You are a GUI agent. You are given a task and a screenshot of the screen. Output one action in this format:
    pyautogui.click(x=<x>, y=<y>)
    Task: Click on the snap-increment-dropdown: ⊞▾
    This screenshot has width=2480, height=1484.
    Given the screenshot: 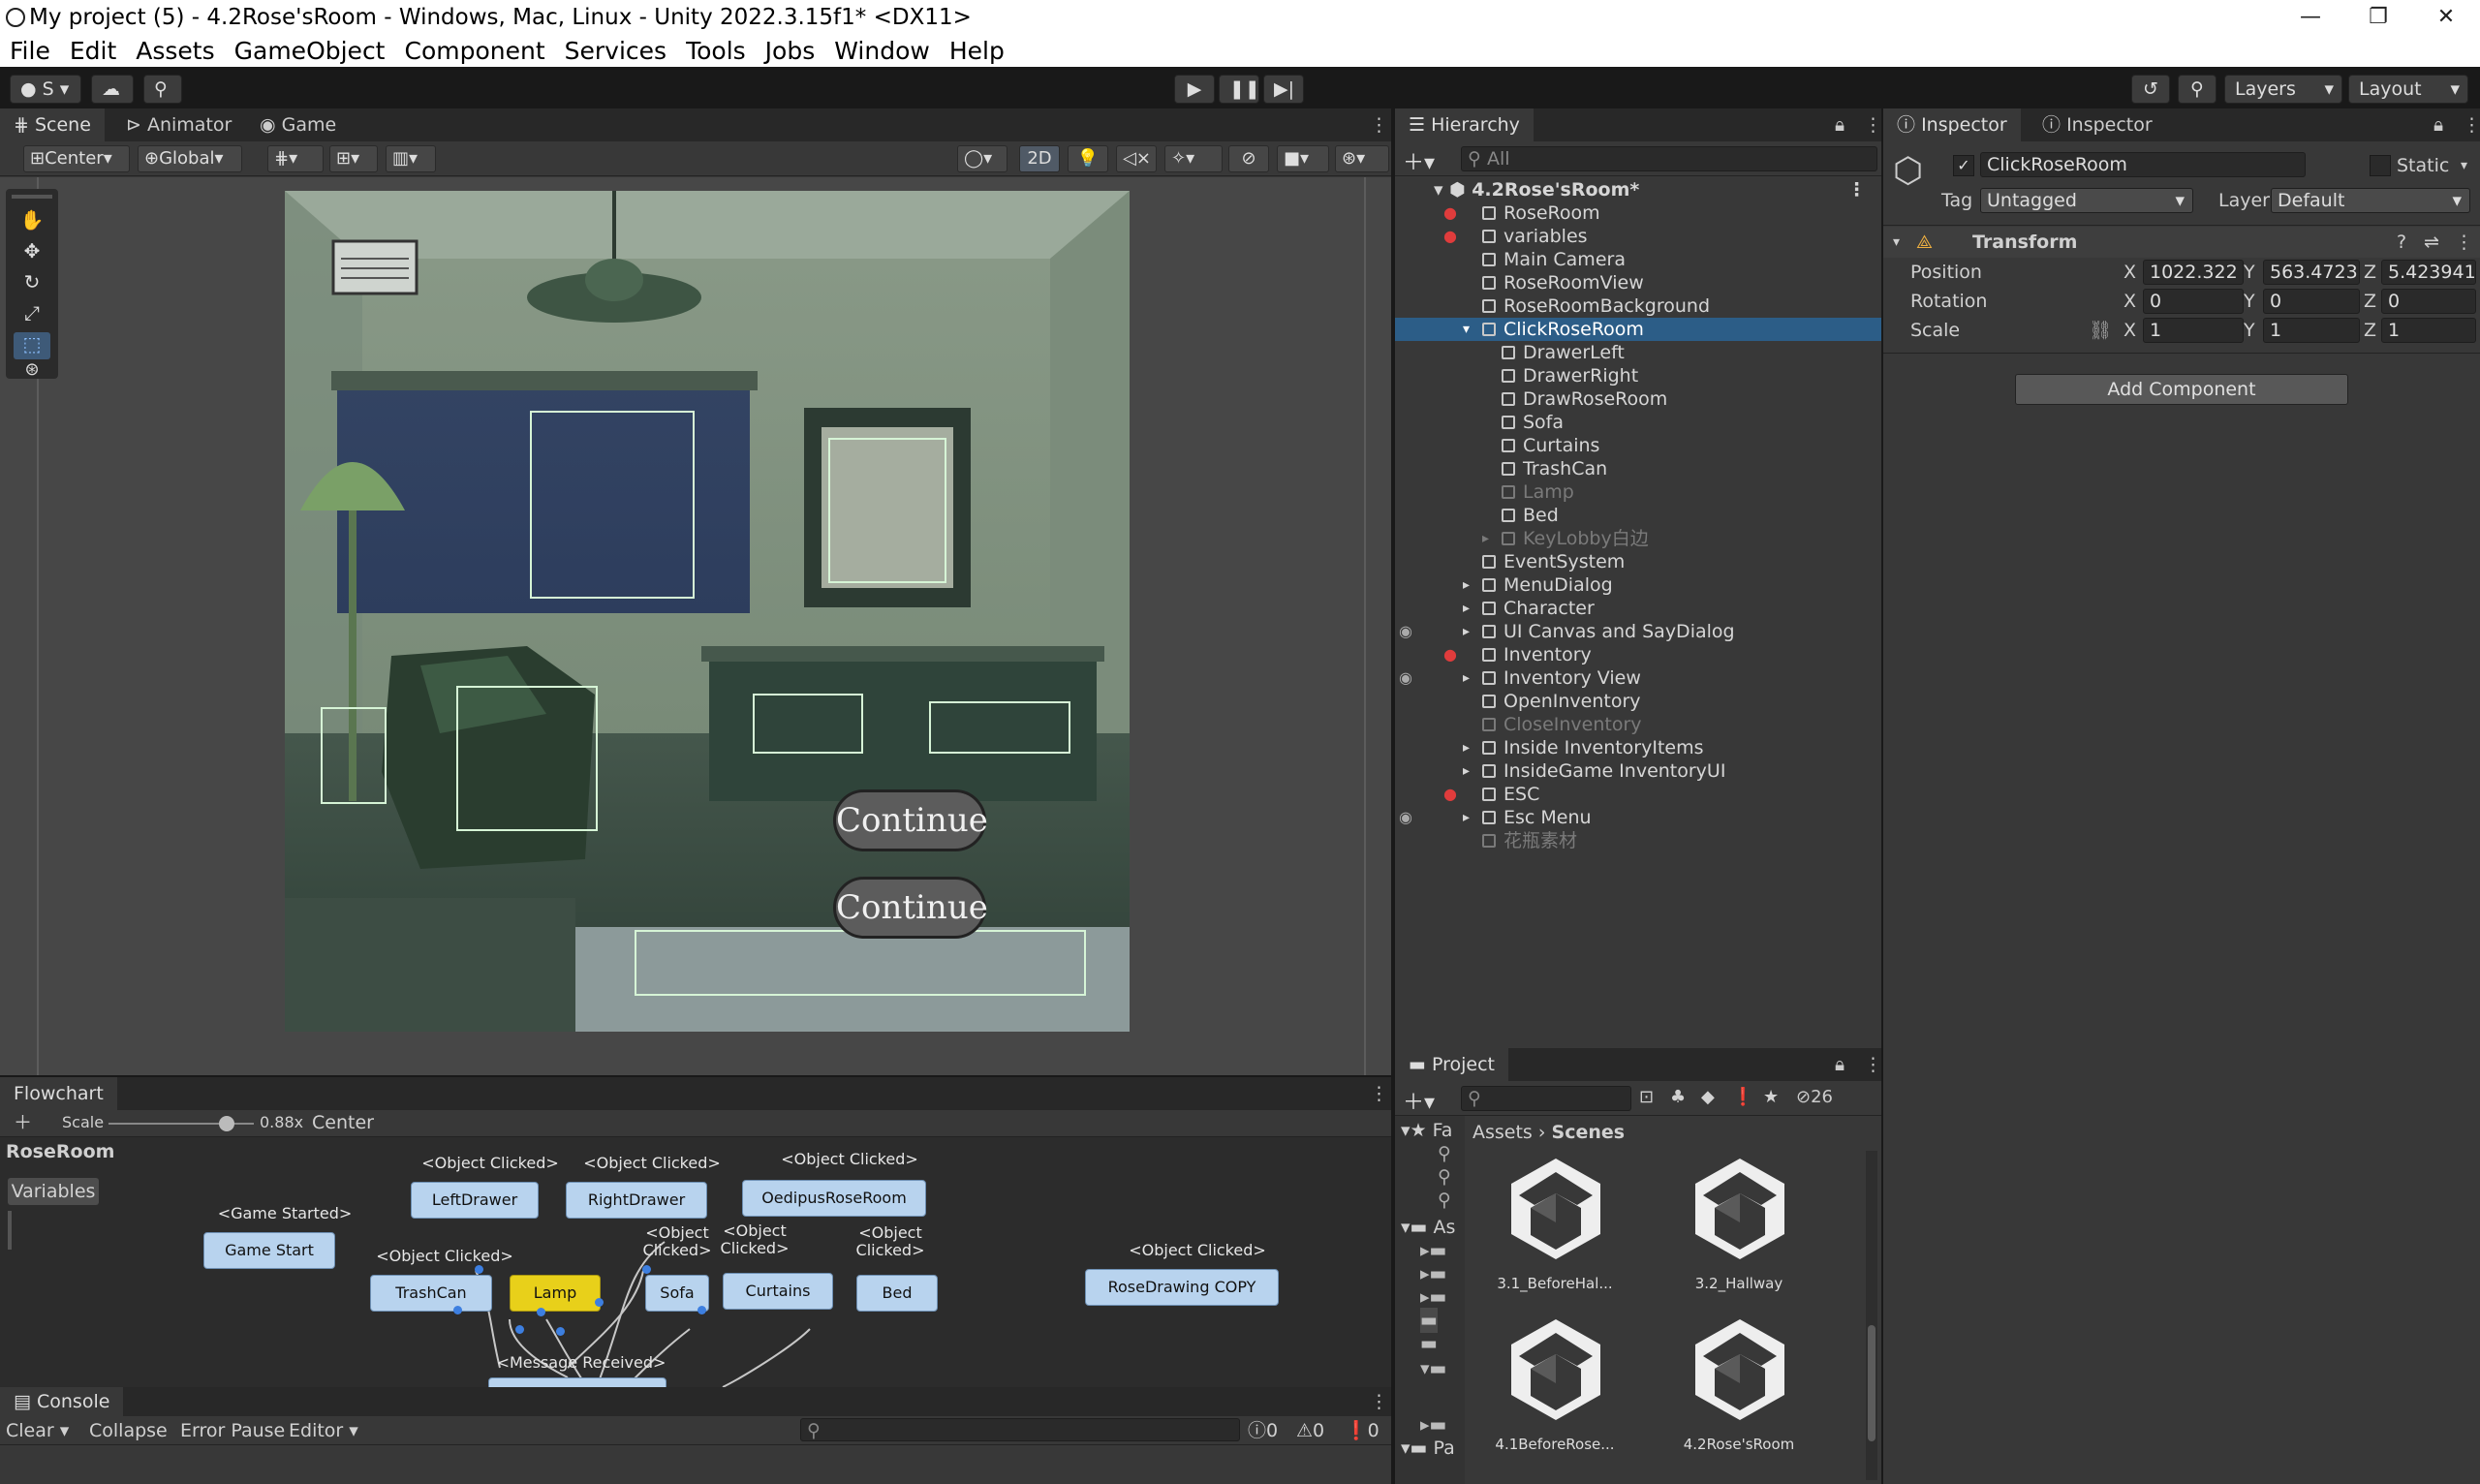 What is the action you would take?
    pyautogui.click(x=353, y=158)
    